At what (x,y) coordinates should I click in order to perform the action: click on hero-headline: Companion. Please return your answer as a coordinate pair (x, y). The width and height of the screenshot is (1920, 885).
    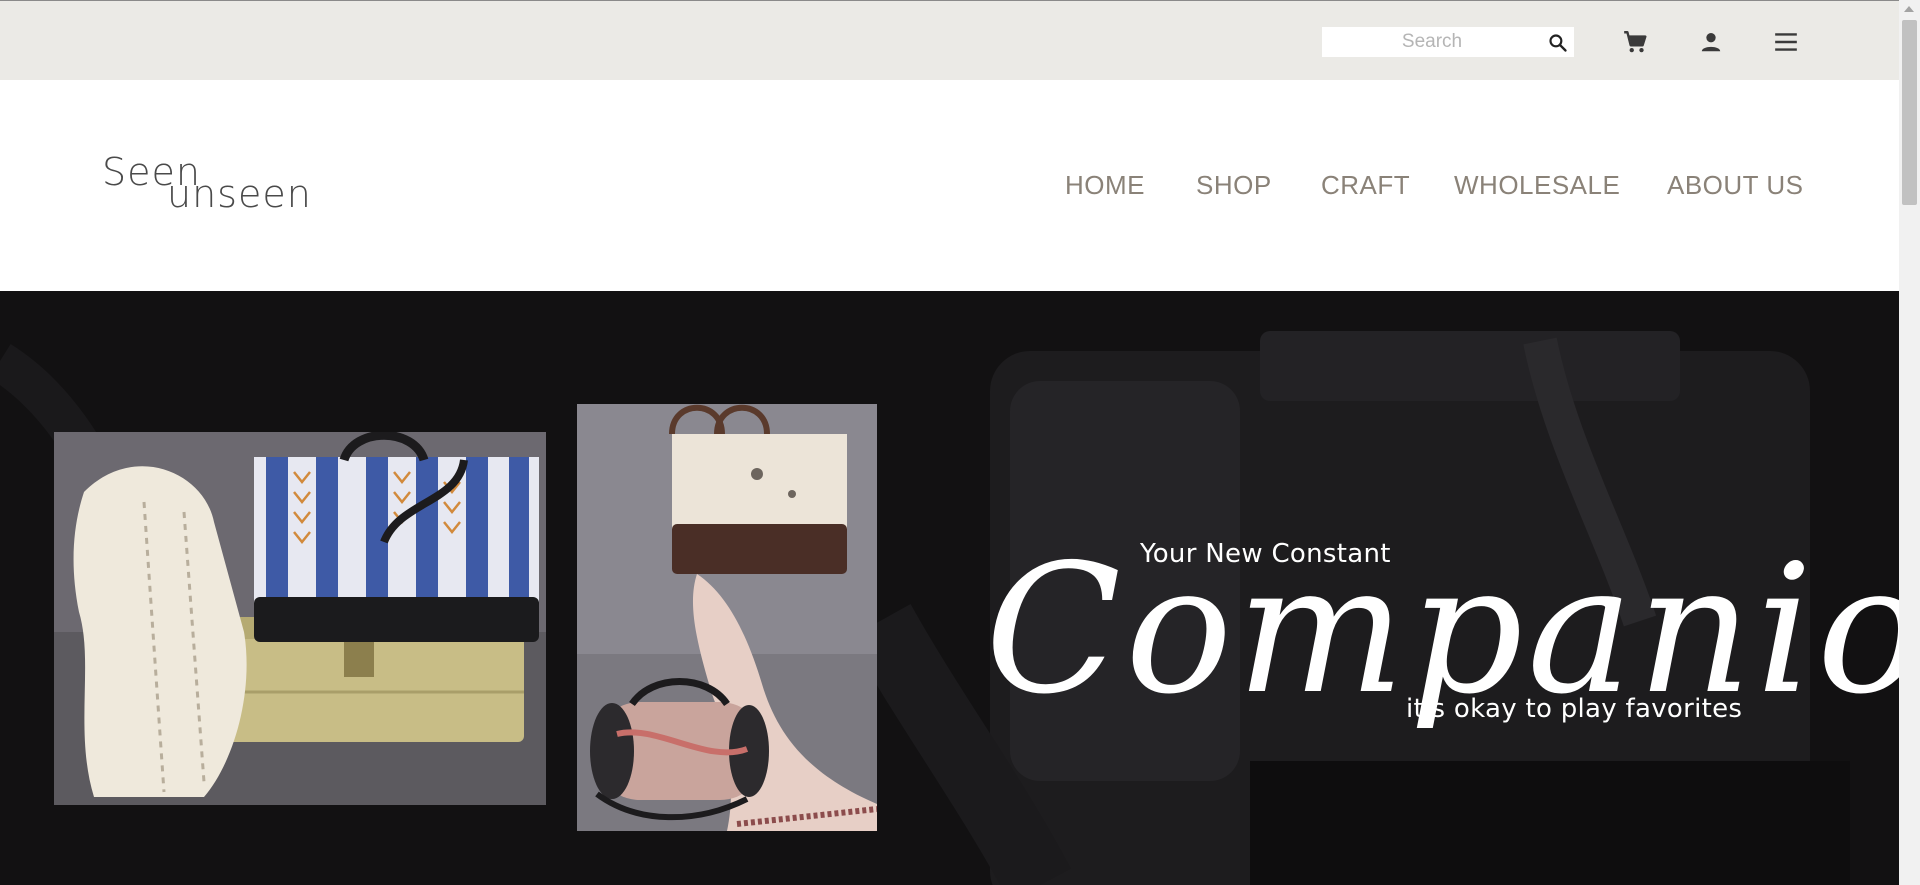
    Looking at the image, I should click on (1442, 629).